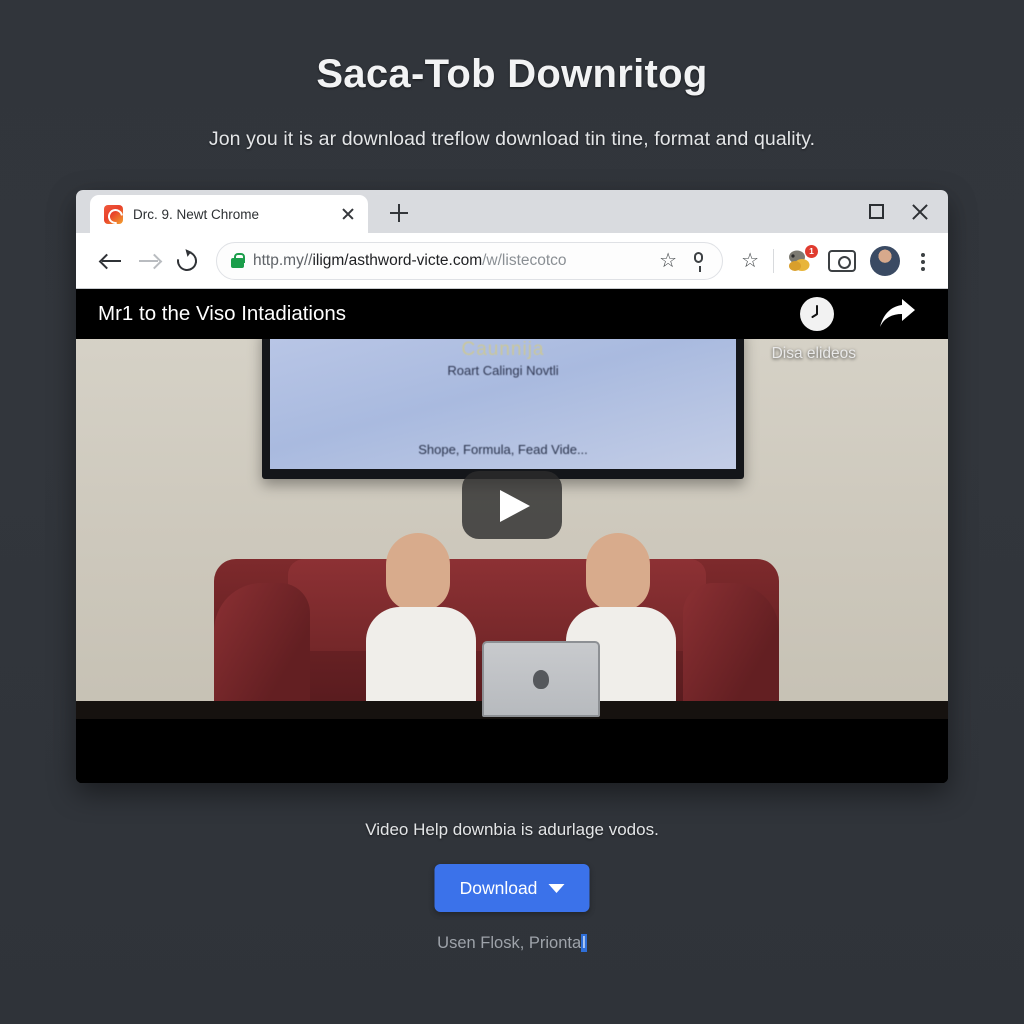 The image size is (1024, 1024). Describe the element at coordinates (397, 260) in the screenshot. I see `url-host: iligm/asthword-victe.com` at that location.